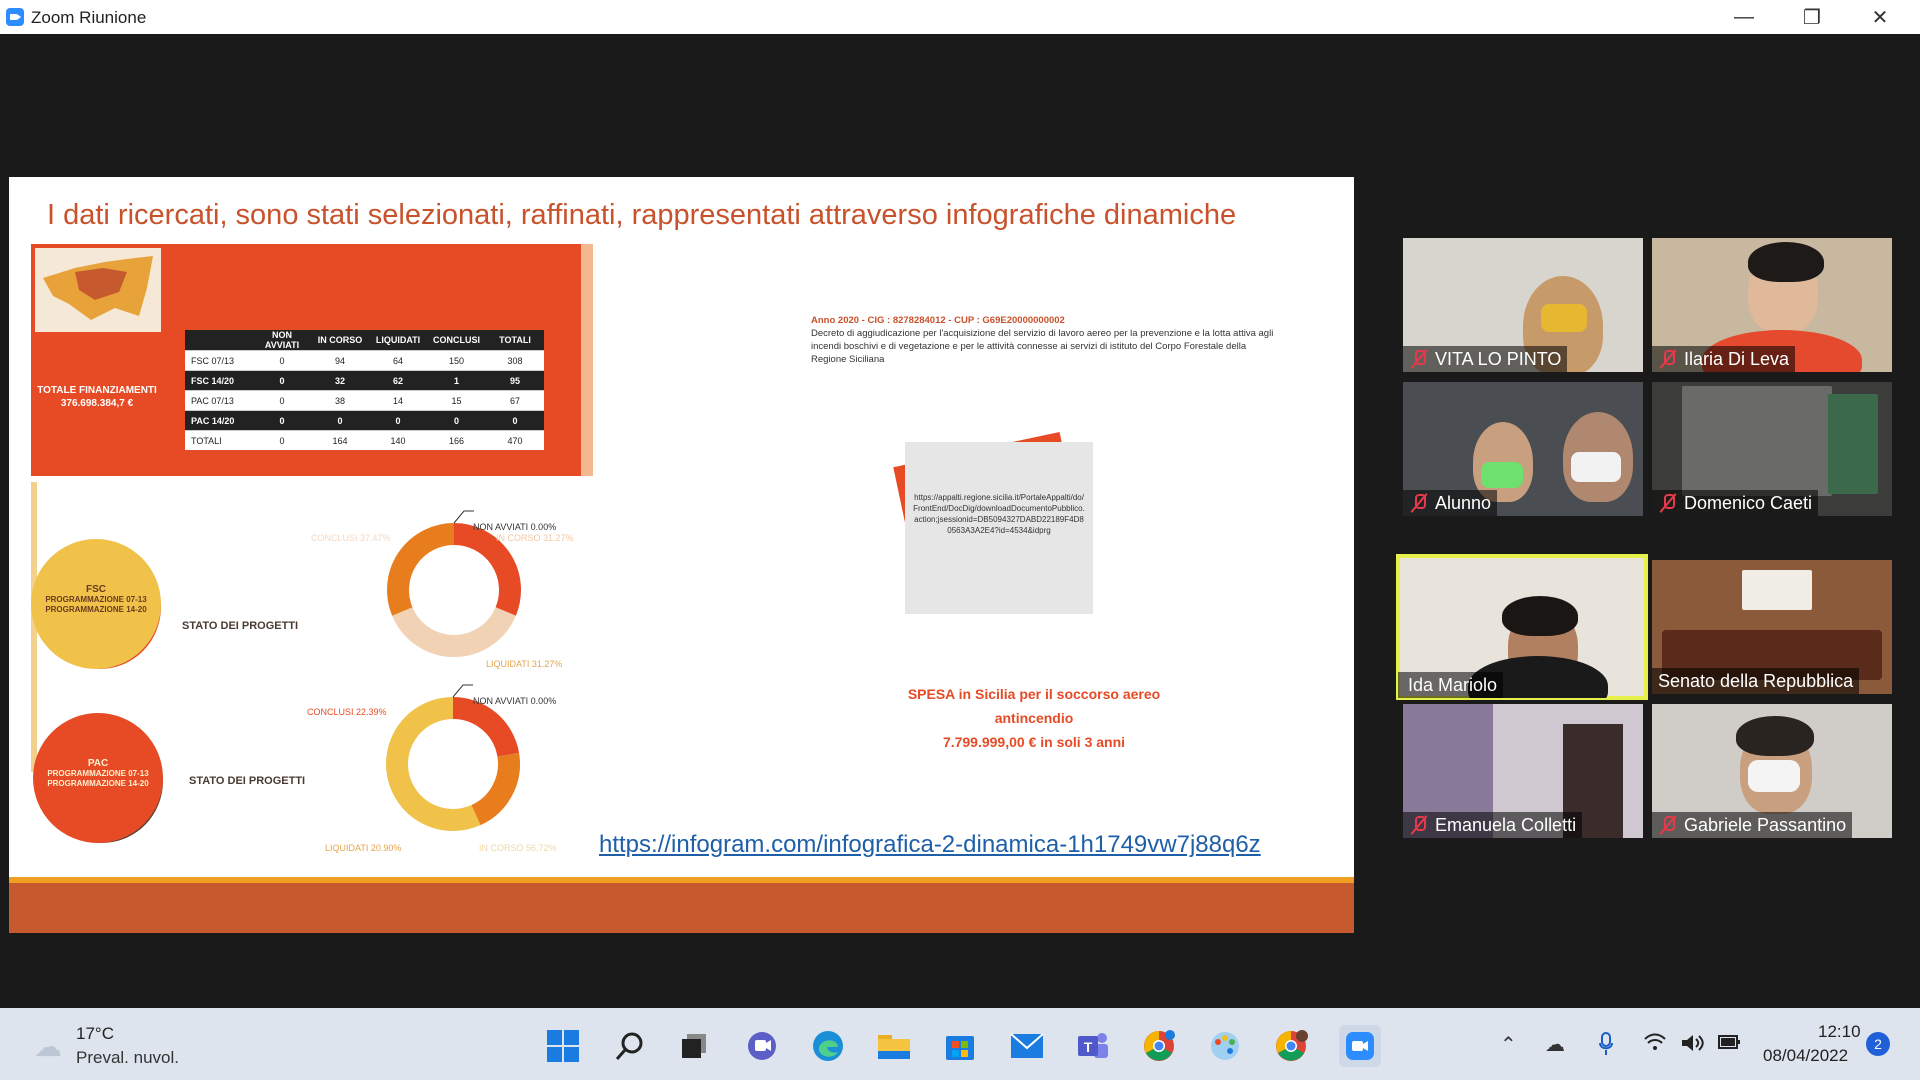  What do you see at coordinates (1729, 1045) in the screenshot?
I see `battery-icon` at bounding box center [1729, 1045].